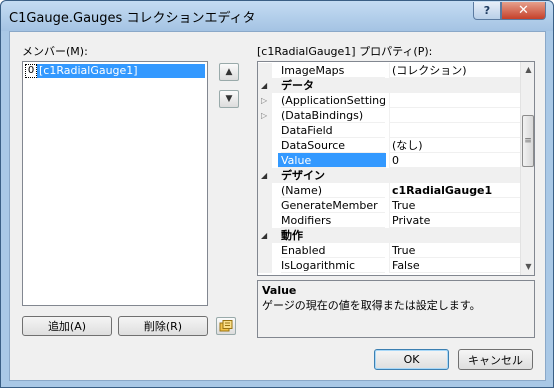  What do you see at coordinates (333, 130) in the screenshot?
I see `property-name: DataField` at bounding box center [333, 130].